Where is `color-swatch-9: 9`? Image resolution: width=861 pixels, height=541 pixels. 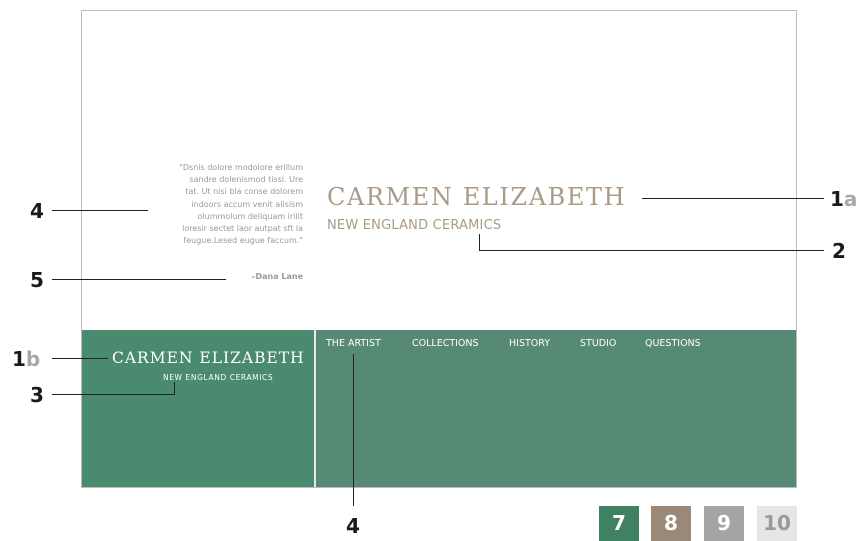 color-swatch-9: 9 is located at coordinates (724, 523).